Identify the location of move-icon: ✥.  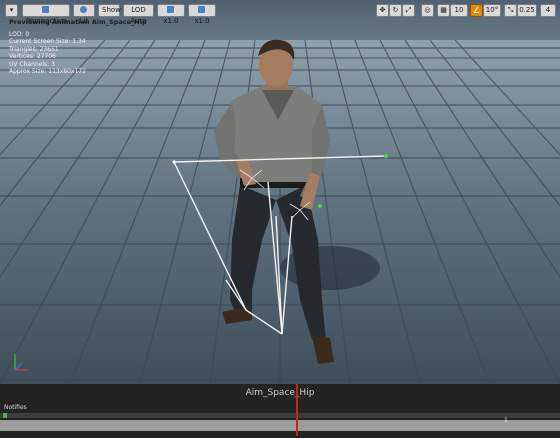
(382, 10).